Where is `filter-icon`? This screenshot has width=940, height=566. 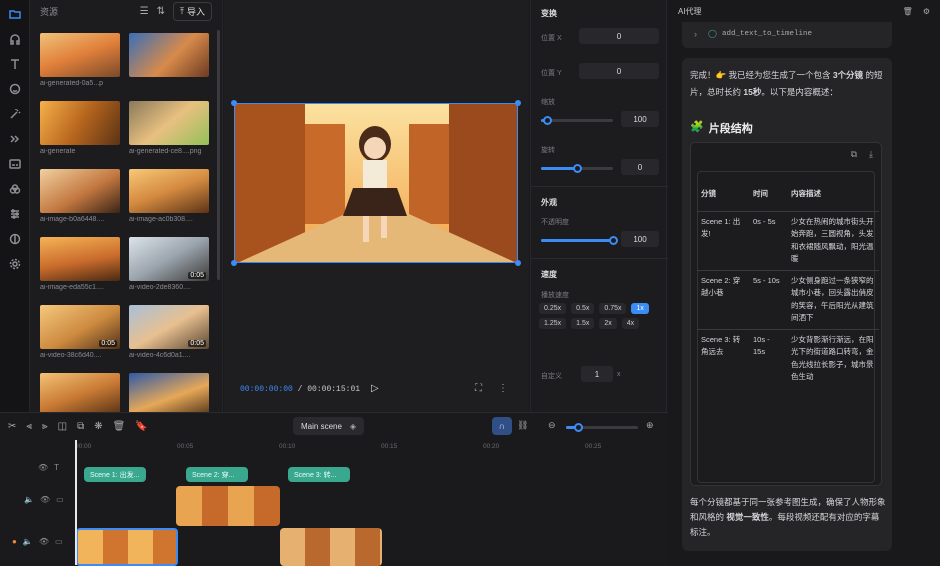 filter-icon is located at coordinates (15, 188).